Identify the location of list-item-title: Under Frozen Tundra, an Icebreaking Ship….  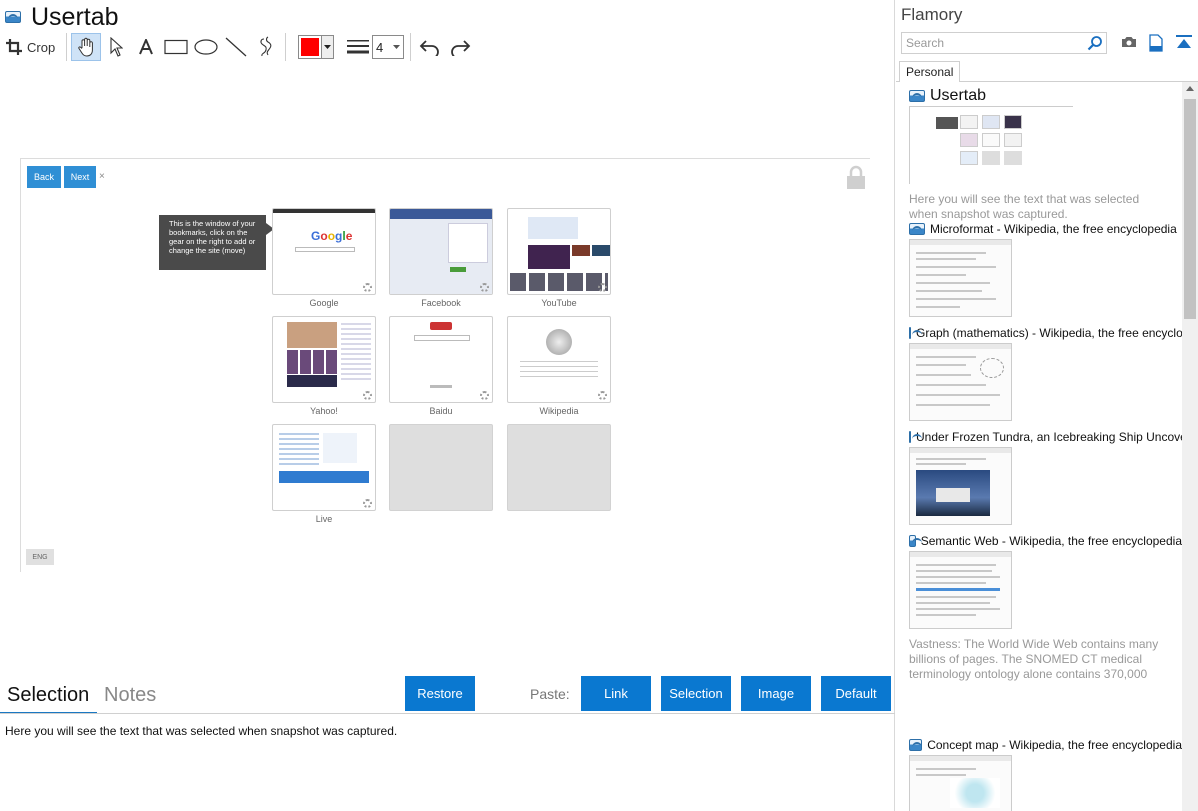
(1049, 437).